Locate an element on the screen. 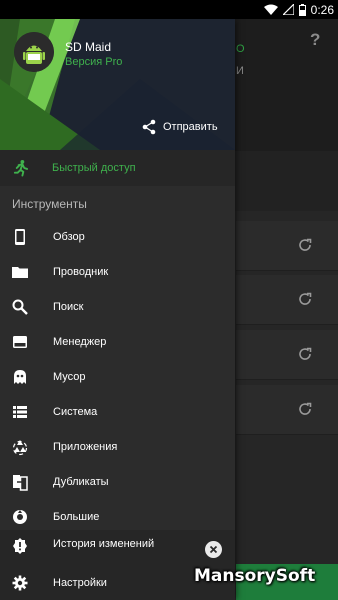  menu-item-search: Поиск is located at coordinates (117, 307).